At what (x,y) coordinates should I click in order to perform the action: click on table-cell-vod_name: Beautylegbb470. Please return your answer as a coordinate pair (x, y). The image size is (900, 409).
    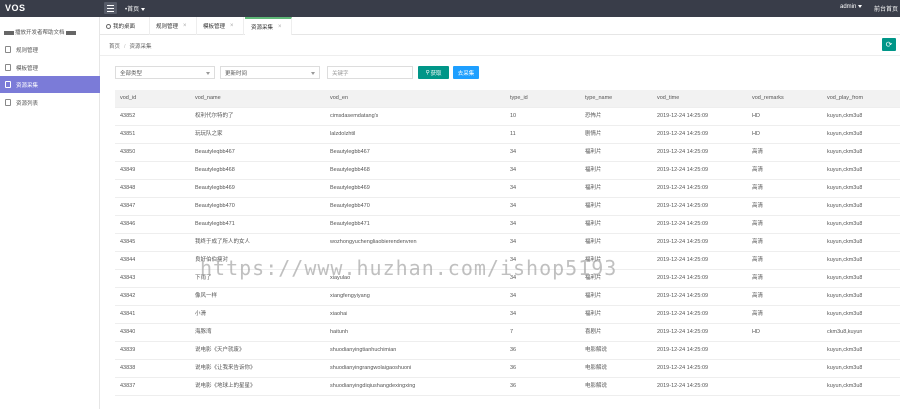
    Looking at the image, I should click on (215, 206).